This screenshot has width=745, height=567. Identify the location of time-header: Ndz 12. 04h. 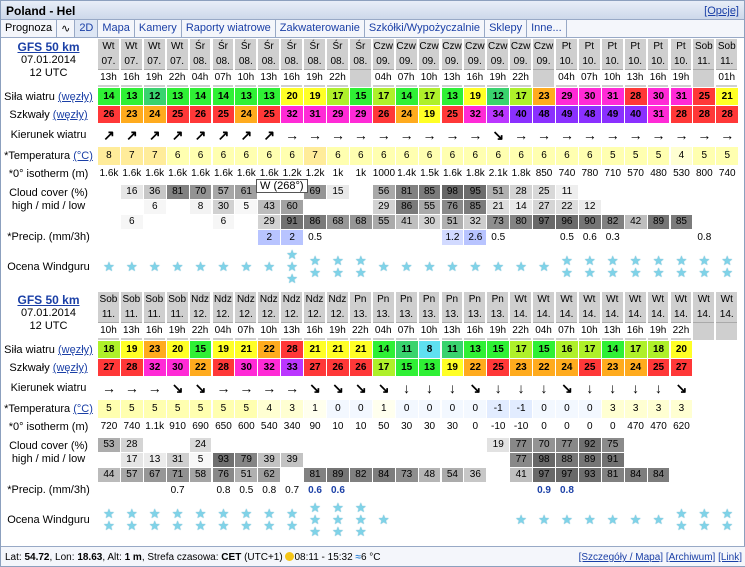
(223, 316).